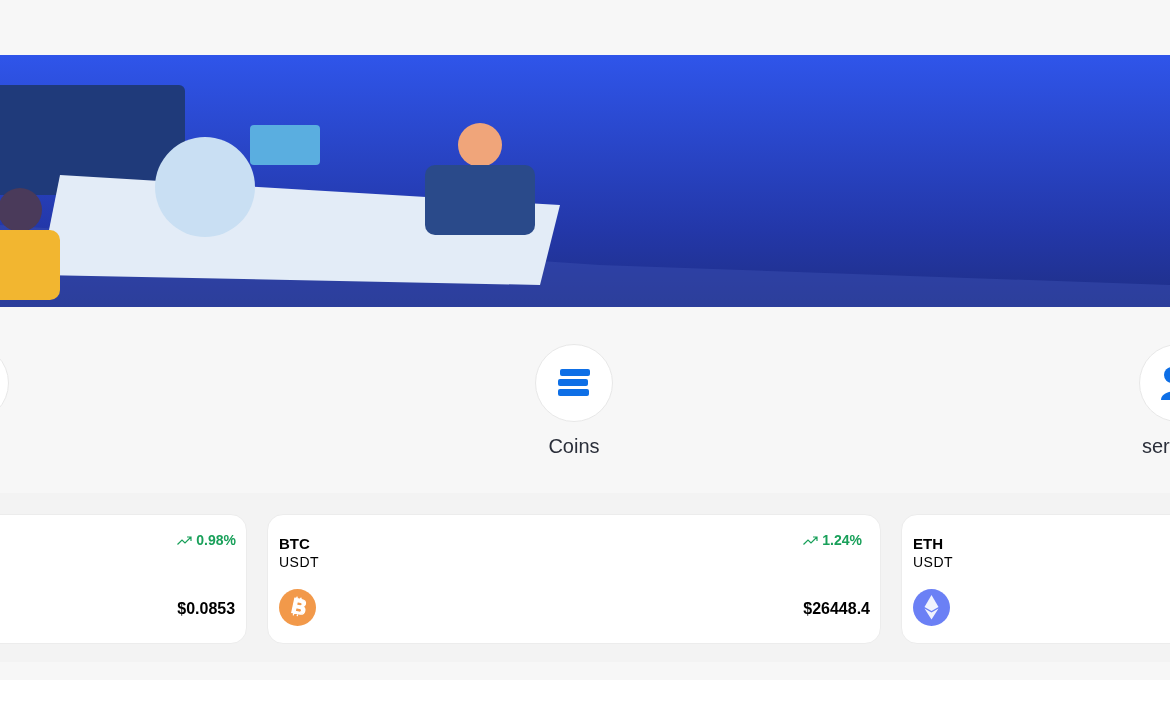  What do you see at coordinates (842, 540) in the screenshot?
I see `price-change: 1.24%` at bounding box center [842, 540].